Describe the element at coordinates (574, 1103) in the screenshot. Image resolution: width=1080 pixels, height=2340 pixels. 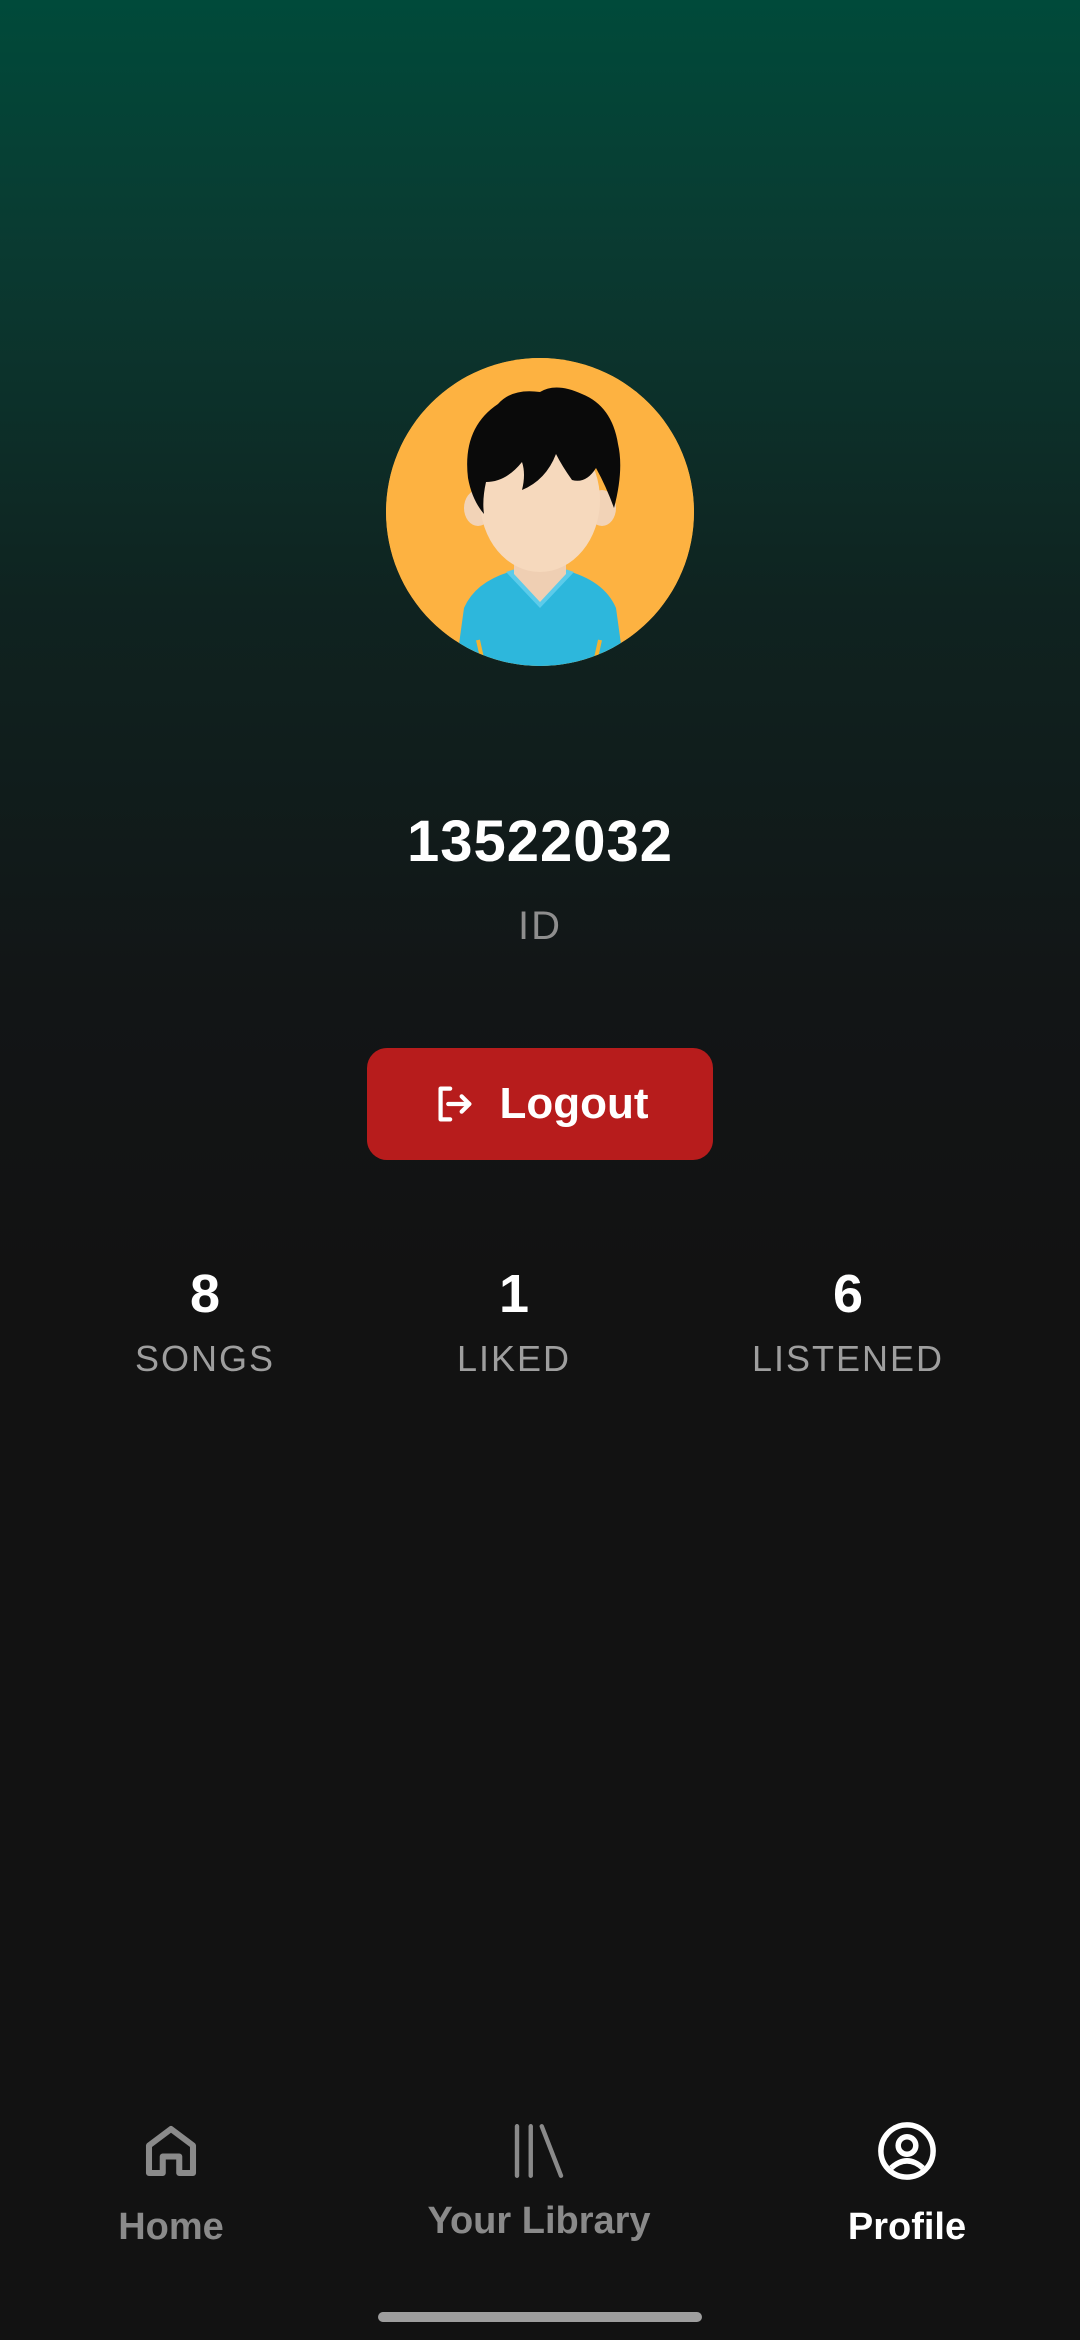
I see `logout-label: Logout` at that location.